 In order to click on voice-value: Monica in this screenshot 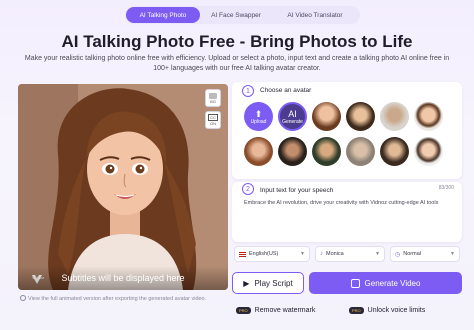, I will do `click(335, 254)`.